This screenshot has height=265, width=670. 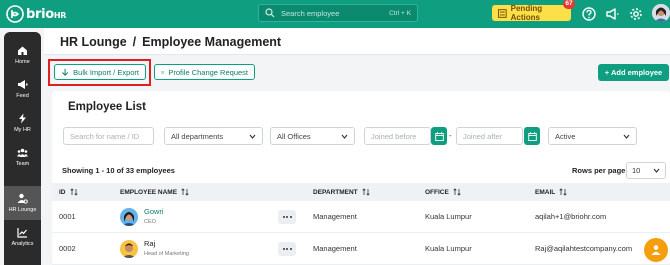 What do you see at coordinates (163, 72) in the screenshot?
I see `people-swap-icon` at bounding box center [163, 72].